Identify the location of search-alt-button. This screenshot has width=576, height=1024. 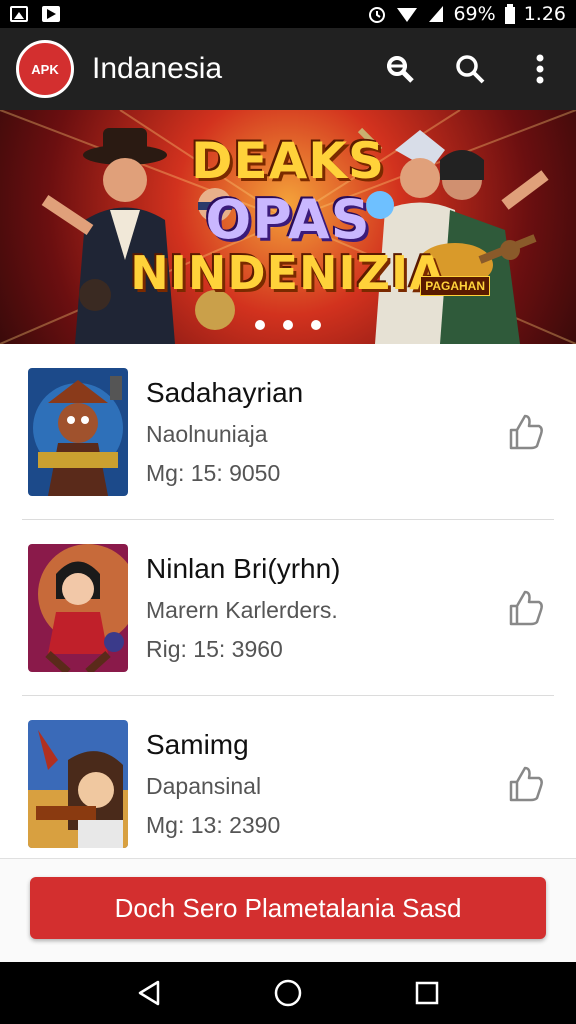
(400, 69).